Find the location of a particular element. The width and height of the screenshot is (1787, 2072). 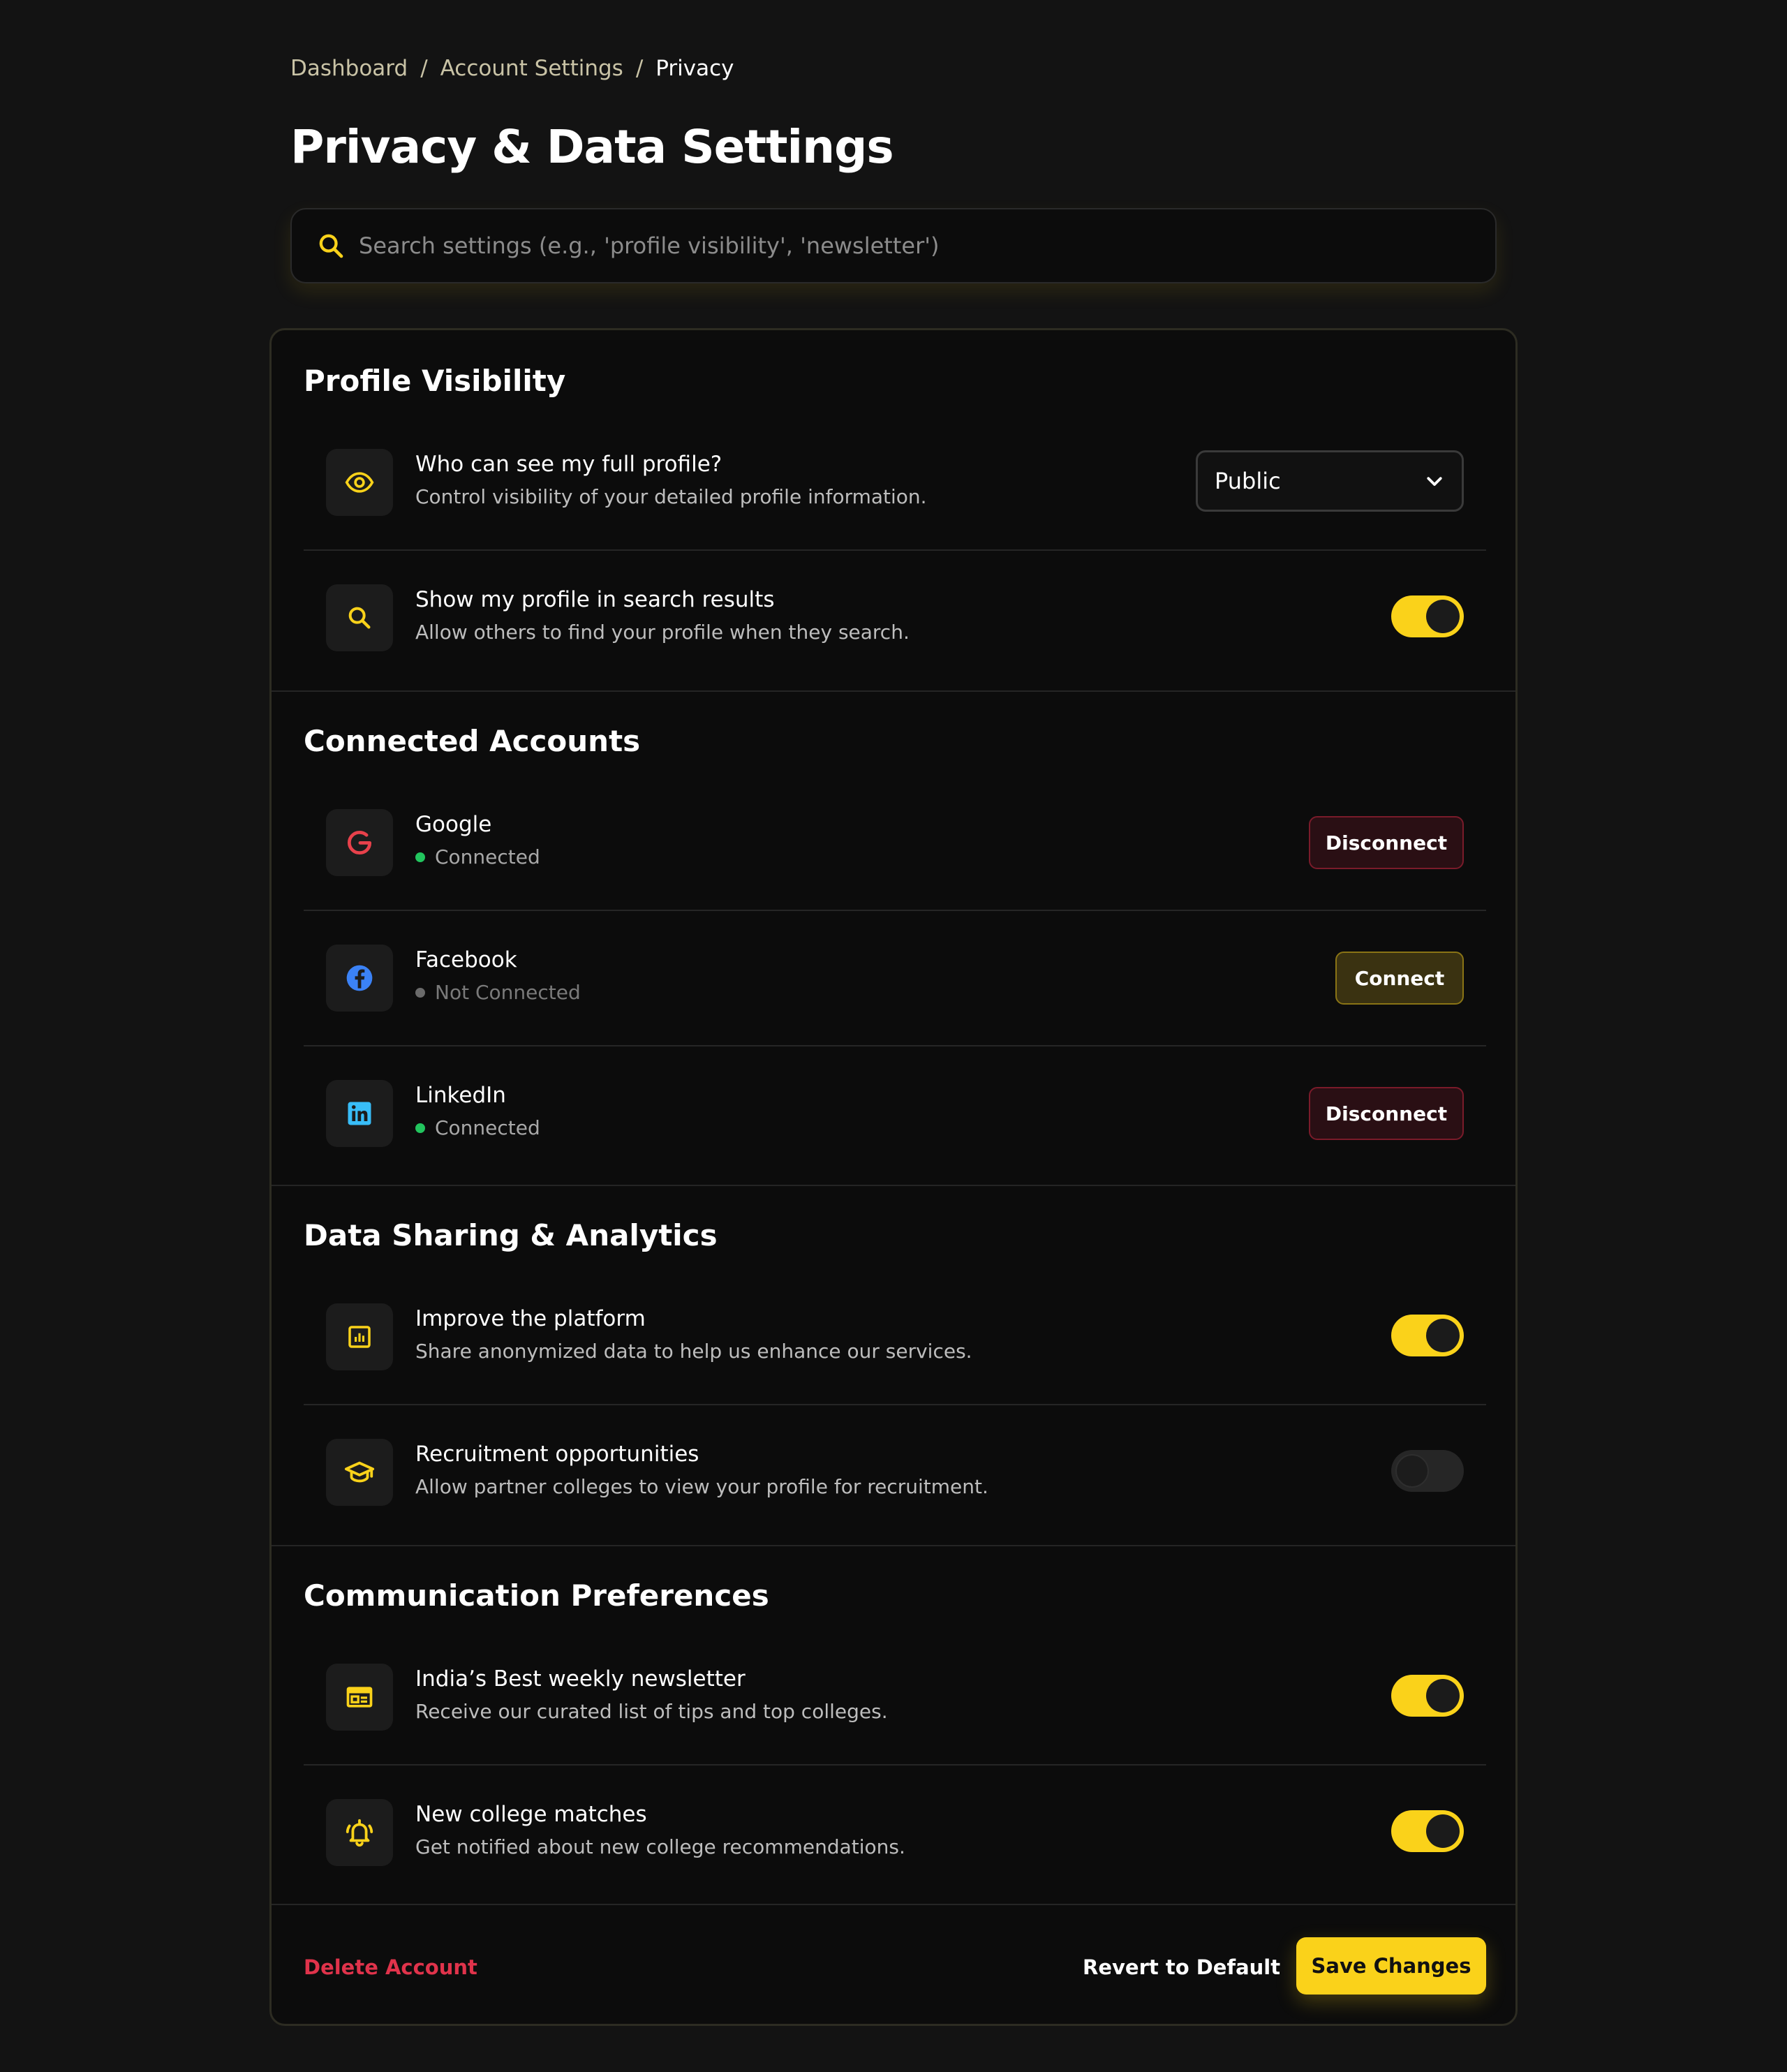

breadcrumb: Dashboard / Account Settings / Privacy is located at coordinates (512, 68).